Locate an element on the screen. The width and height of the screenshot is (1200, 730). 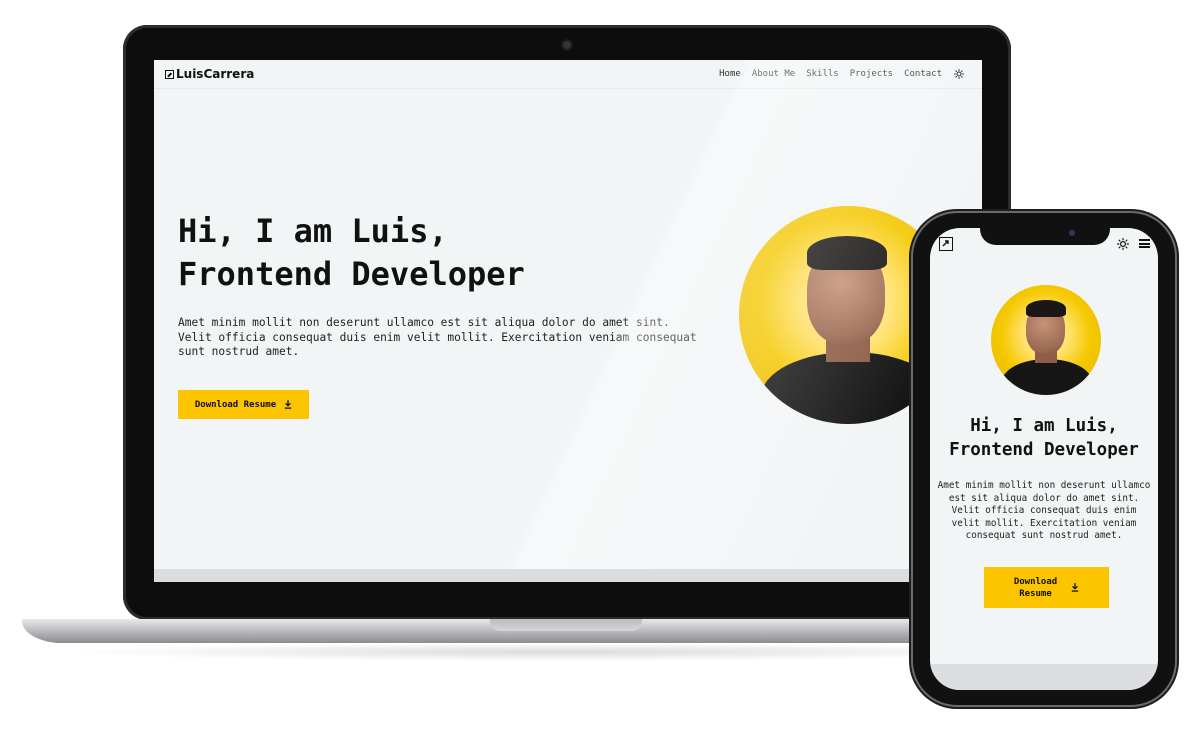
hero-title-line1: Hi, I am Luis, is located at coordinates (313, 231).